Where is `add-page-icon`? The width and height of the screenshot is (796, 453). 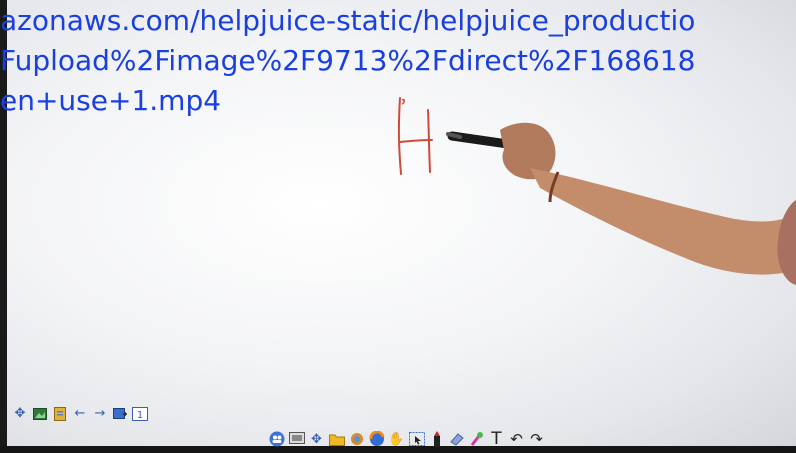 add-page-icon is located at coordinates (120, 414).